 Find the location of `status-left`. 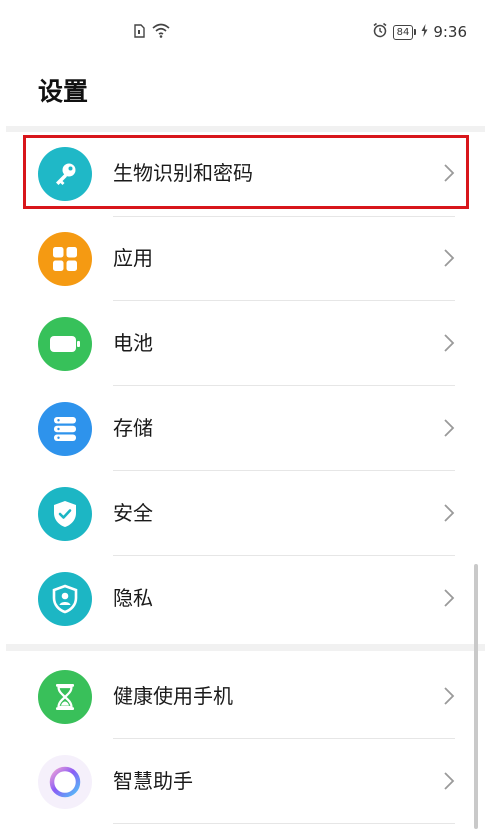

status-left is located at coordinates (152, 32).